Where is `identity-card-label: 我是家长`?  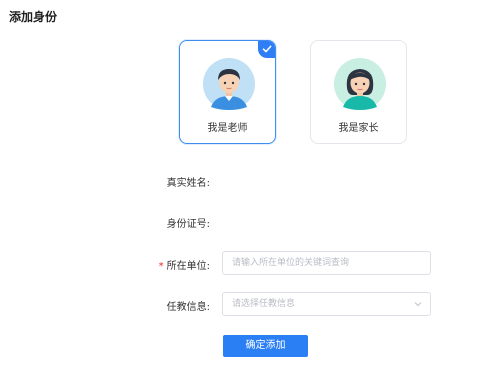
identity-card-label: 我是家长 is located at coordinates (358, 128).